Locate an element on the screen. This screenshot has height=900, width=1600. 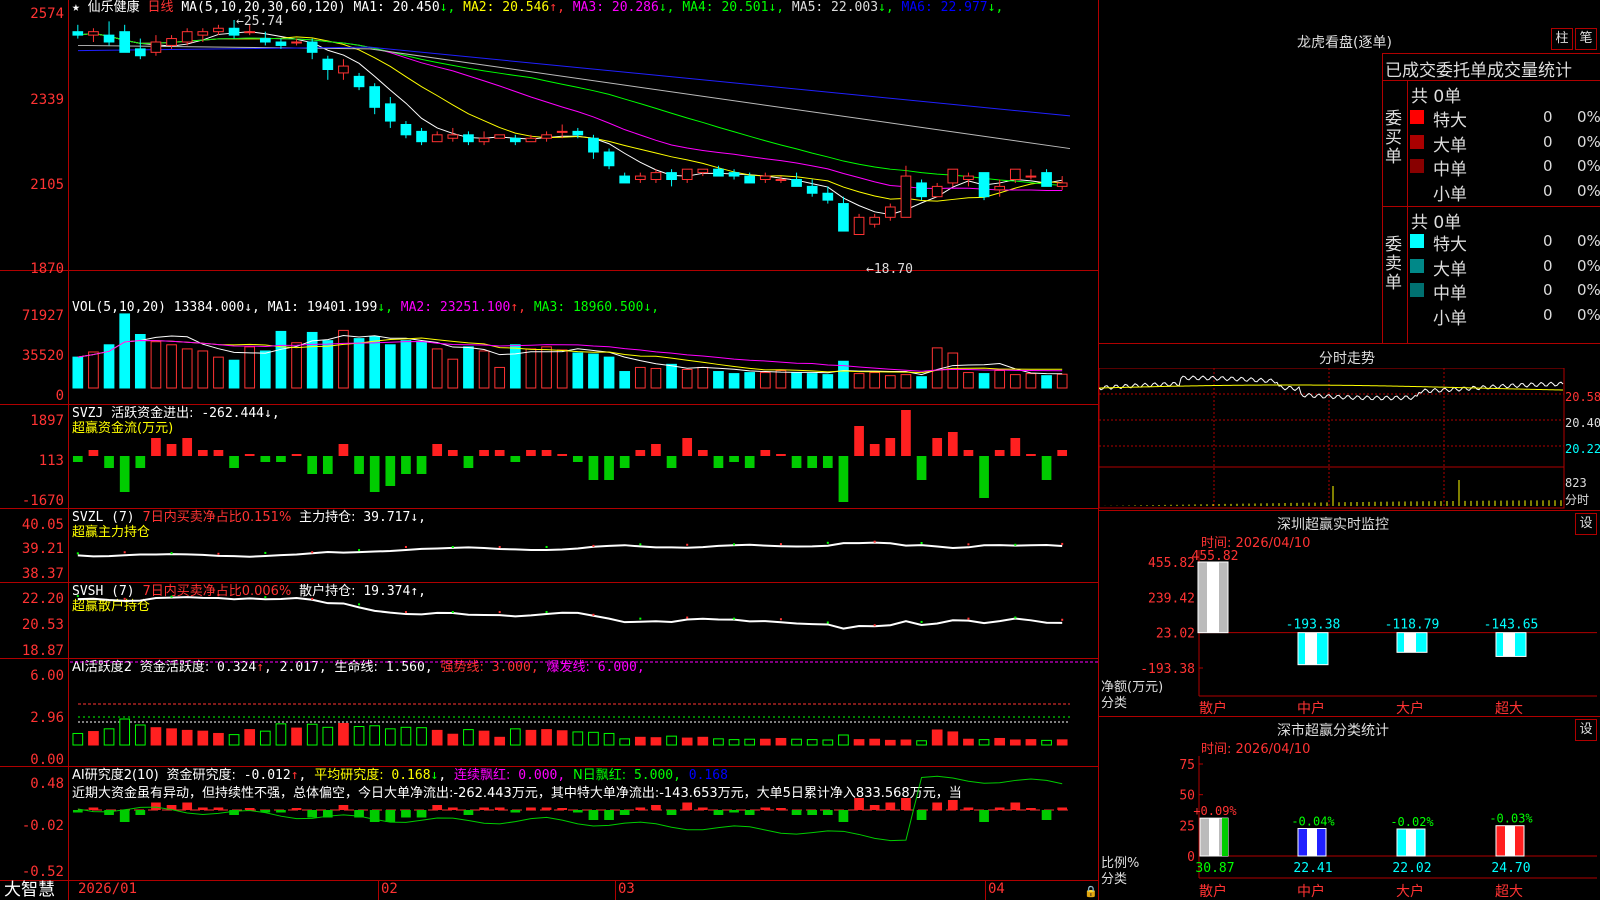
buy-total: 共 0单 is located at coordinates (1436, 97).